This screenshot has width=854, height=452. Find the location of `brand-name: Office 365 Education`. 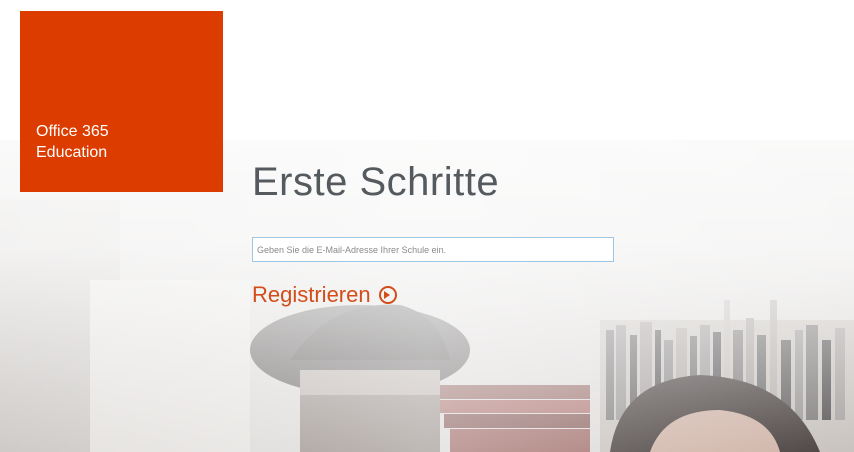

brand-name: Office 365 Education is located at coordinates (72, 142).